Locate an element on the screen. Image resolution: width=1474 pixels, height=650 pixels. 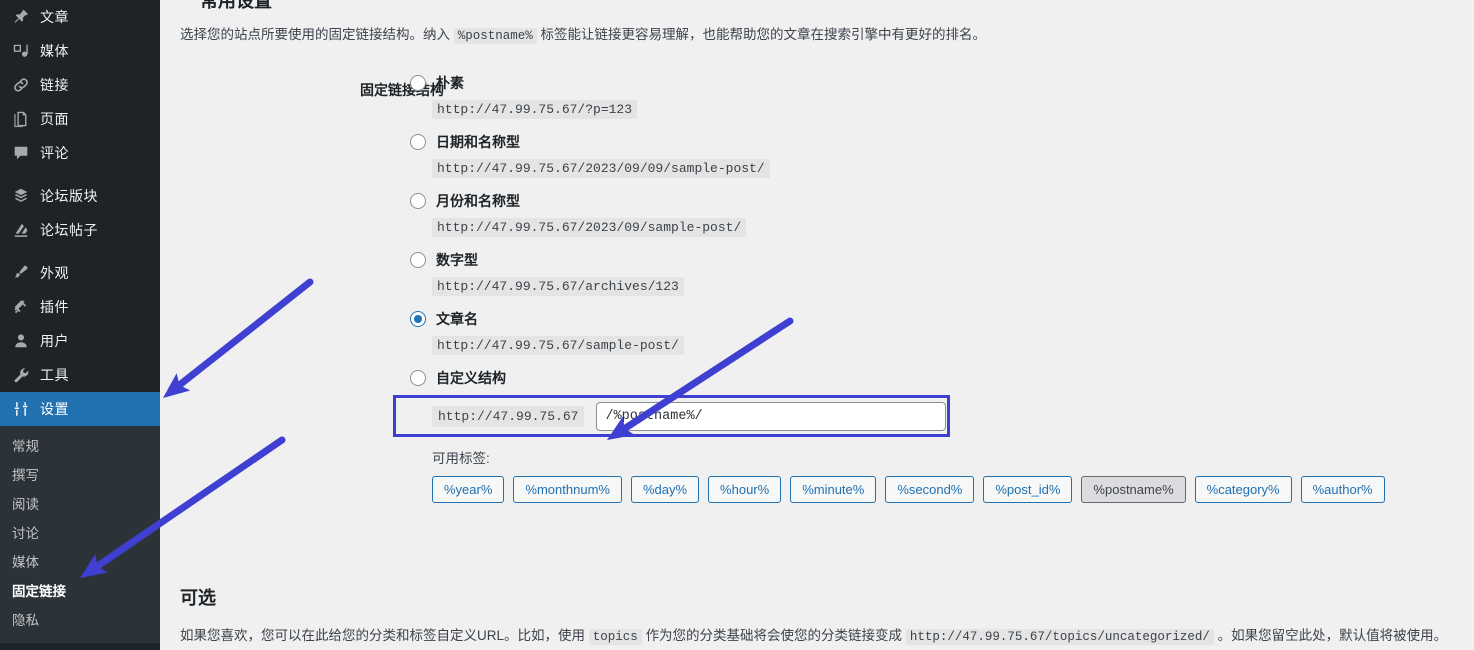
sidebar-item-label: 设置 is located at coordinates (54, 409).